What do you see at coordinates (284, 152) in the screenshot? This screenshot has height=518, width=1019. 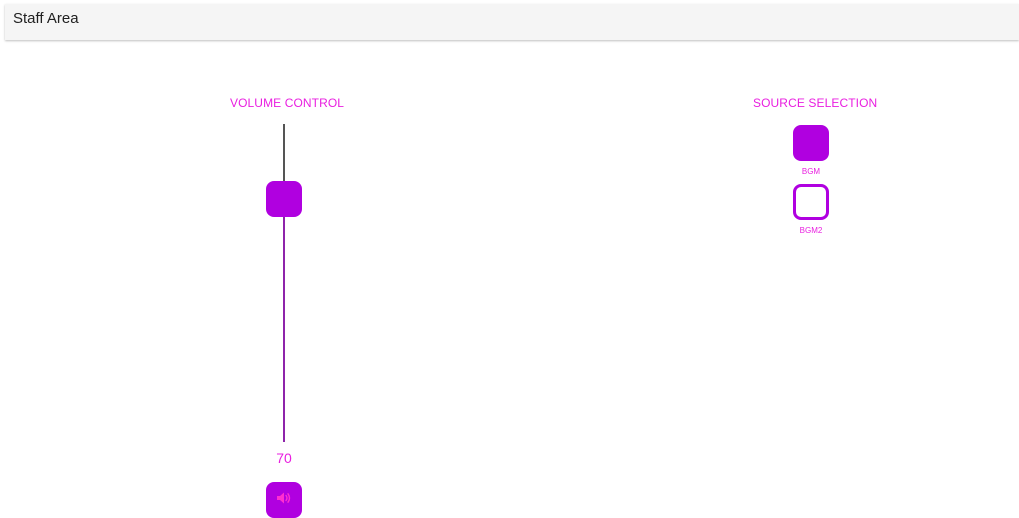 I see `slider-track-upper` at bounding box center [284, 152].